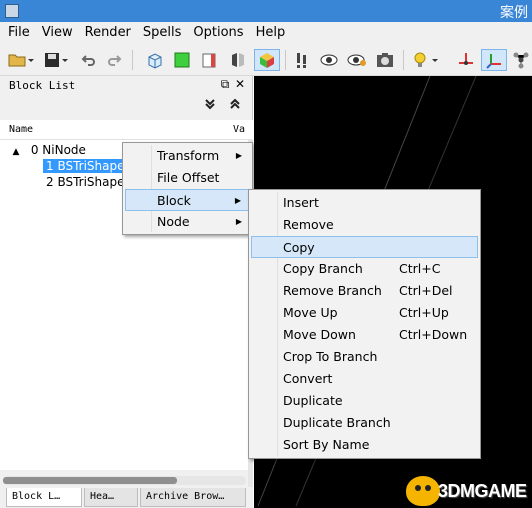 This screenshot has width=532, height=508. Describe the element at coordinates (330, 356) in the screenshot. I see `menu-item-label: Crop To Branch` at that location.